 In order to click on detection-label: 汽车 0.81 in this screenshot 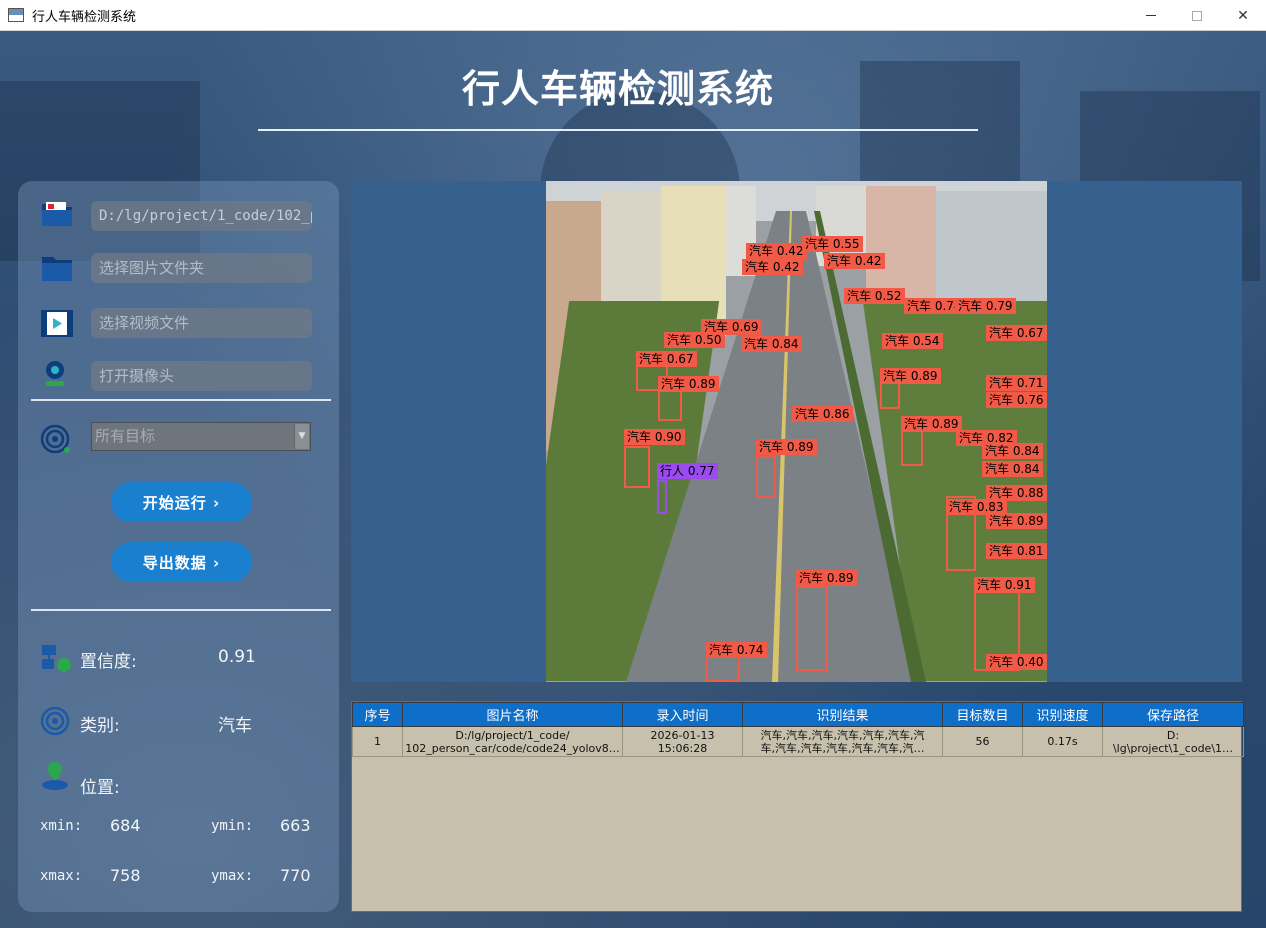, I will do `click(1016, 551)`.